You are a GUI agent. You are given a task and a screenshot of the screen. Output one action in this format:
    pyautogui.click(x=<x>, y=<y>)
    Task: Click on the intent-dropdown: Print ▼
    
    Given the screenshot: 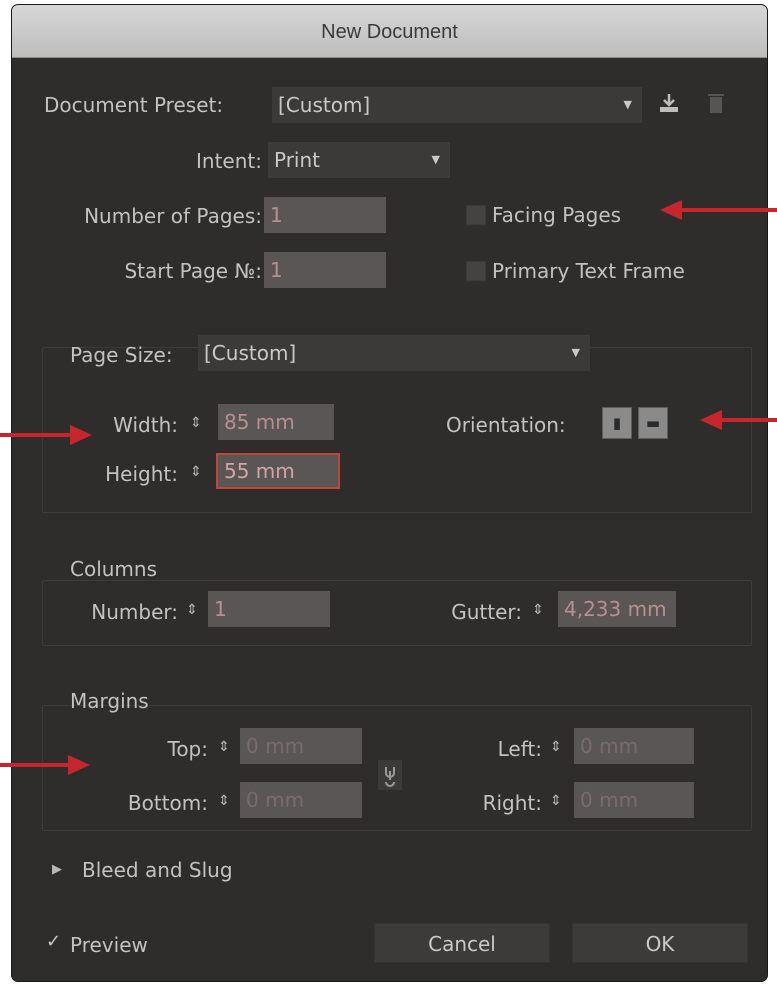 What is the action you would take?
    pyautogui.click(x=359, y=160)
    